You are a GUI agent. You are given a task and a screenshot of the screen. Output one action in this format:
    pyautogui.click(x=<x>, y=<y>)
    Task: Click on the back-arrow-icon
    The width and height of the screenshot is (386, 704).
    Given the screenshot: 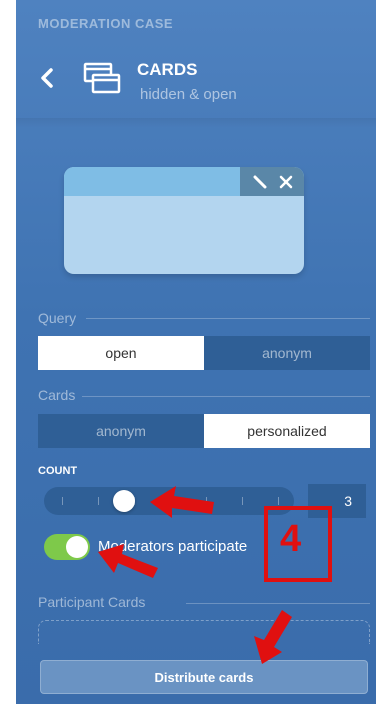 What is the action you would take?
    pyautogui.click(x=47, y=78)
    